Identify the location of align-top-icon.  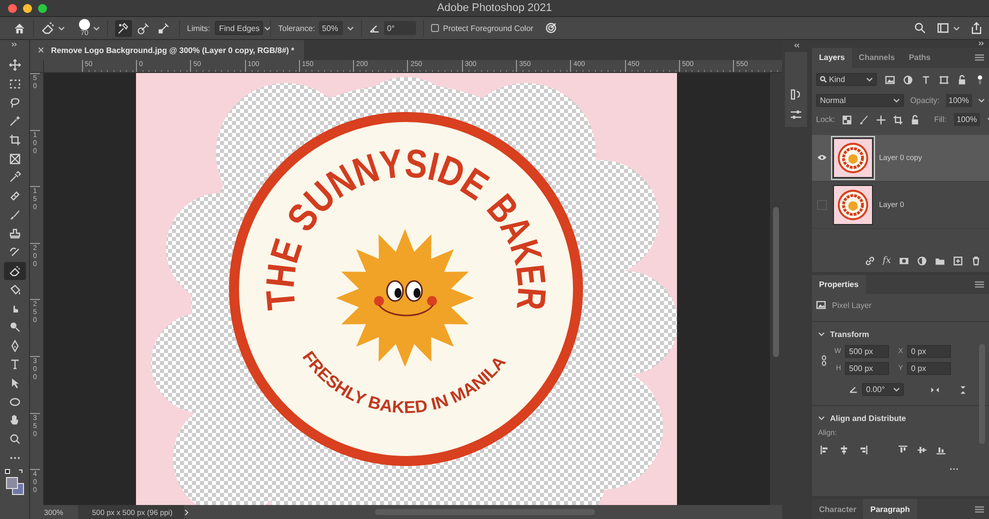
(903, 450).